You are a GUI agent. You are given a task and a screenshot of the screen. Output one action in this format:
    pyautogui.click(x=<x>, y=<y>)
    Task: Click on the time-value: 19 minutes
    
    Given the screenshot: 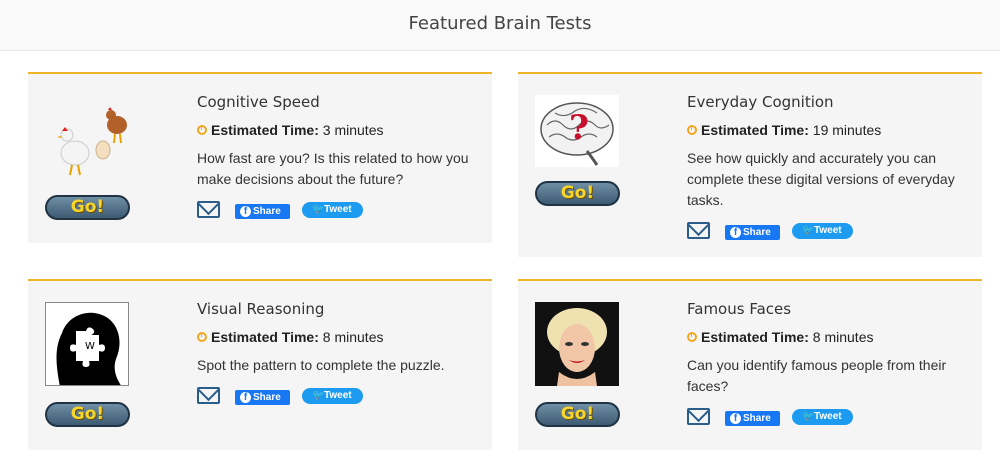 What is the action you would take?
    pyautogui.click(x=845, y=130)
    